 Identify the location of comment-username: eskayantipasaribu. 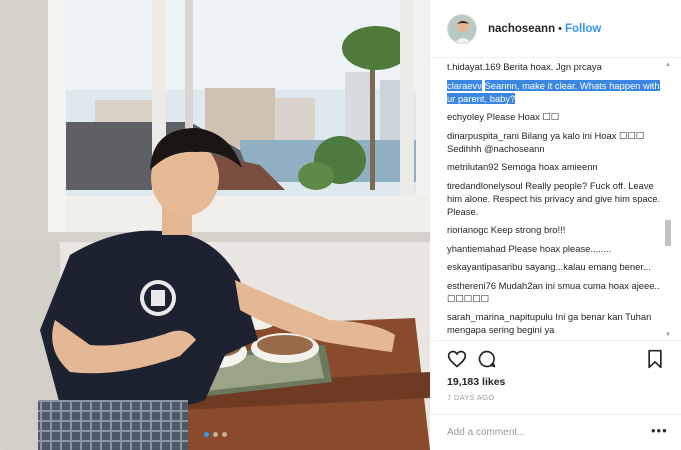
(485, 266).